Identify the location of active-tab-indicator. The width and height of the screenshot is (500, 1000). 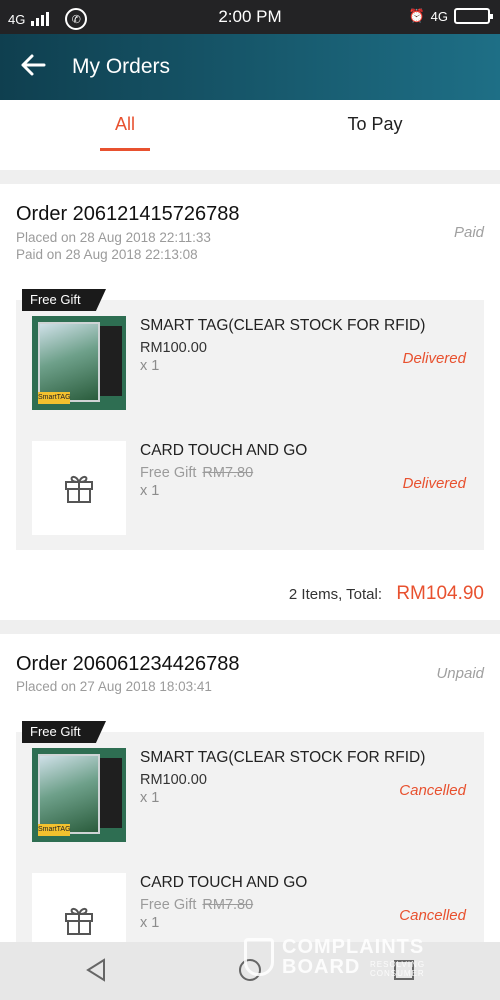
(125, 149).